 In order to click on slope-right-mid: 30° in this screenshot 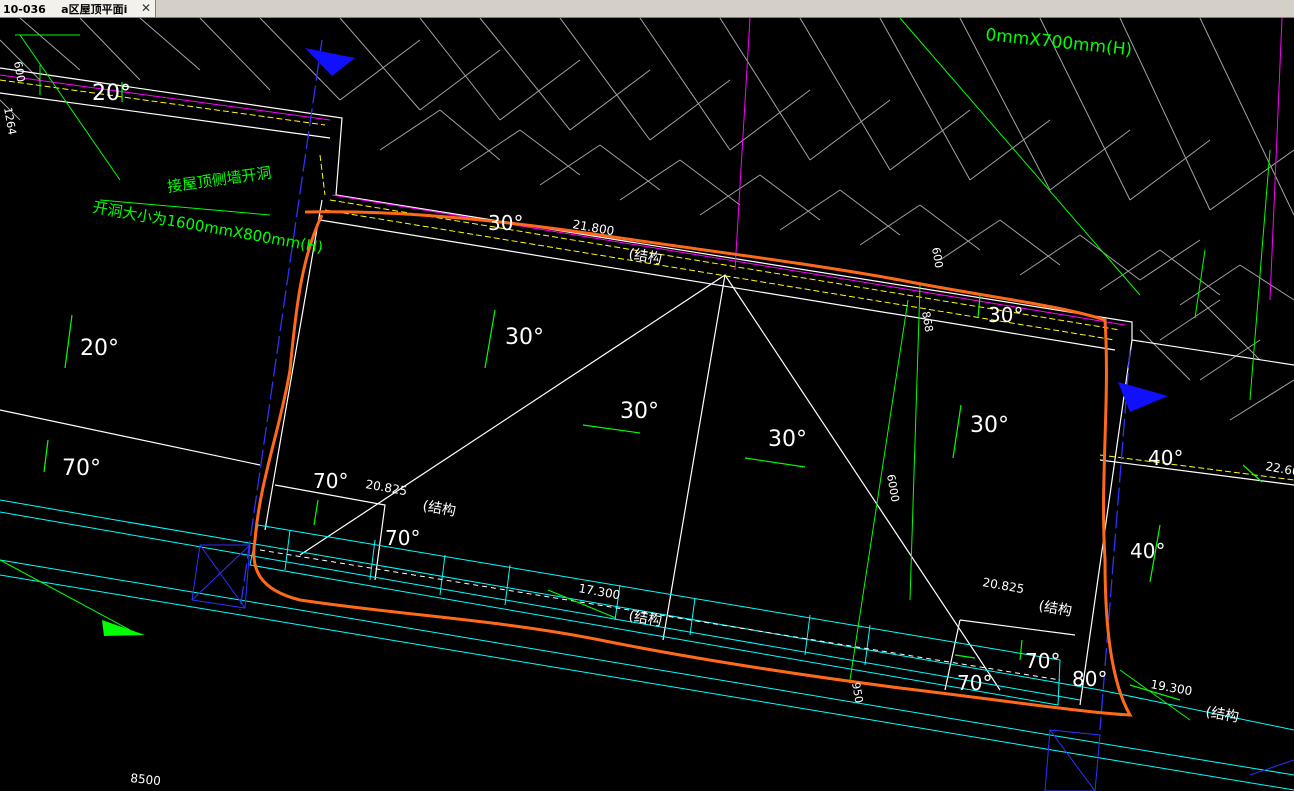, I will do `click(989, 425)`.